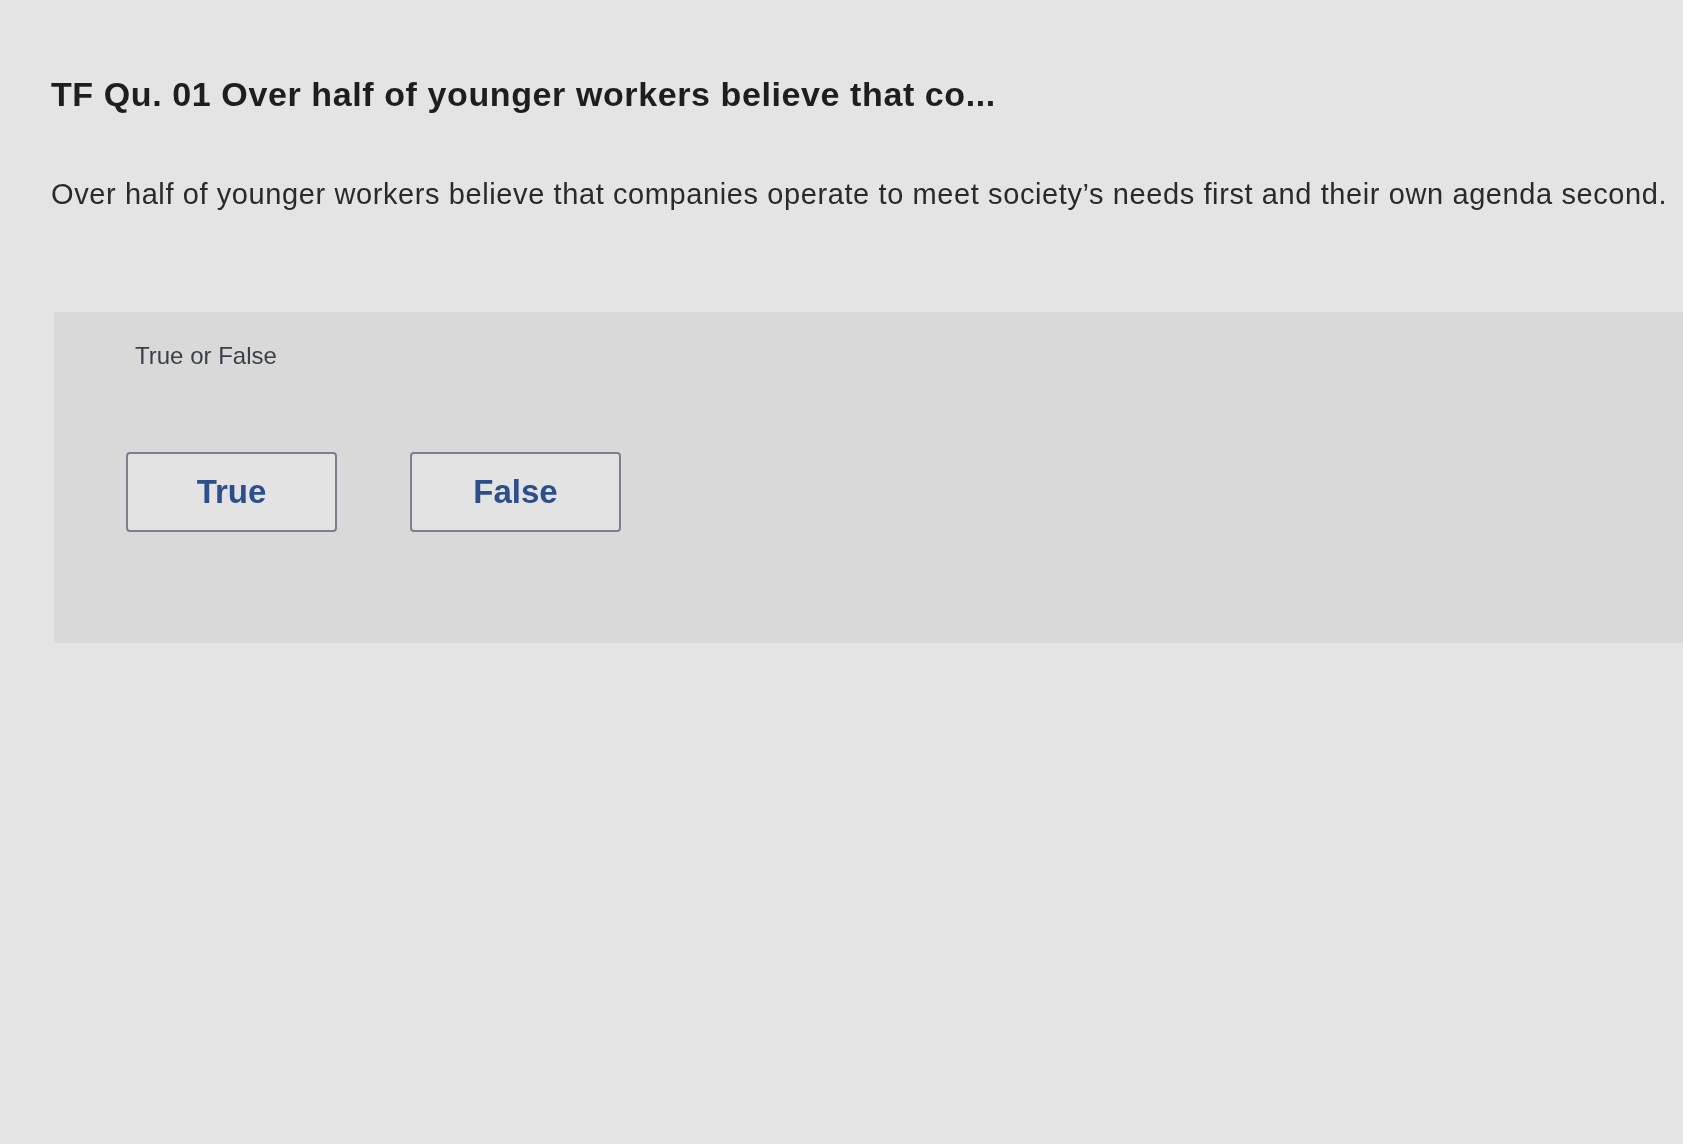 The height and width of the screenshot is (1144, 1683). I want to click on answer-button: False, so click(515, 492).